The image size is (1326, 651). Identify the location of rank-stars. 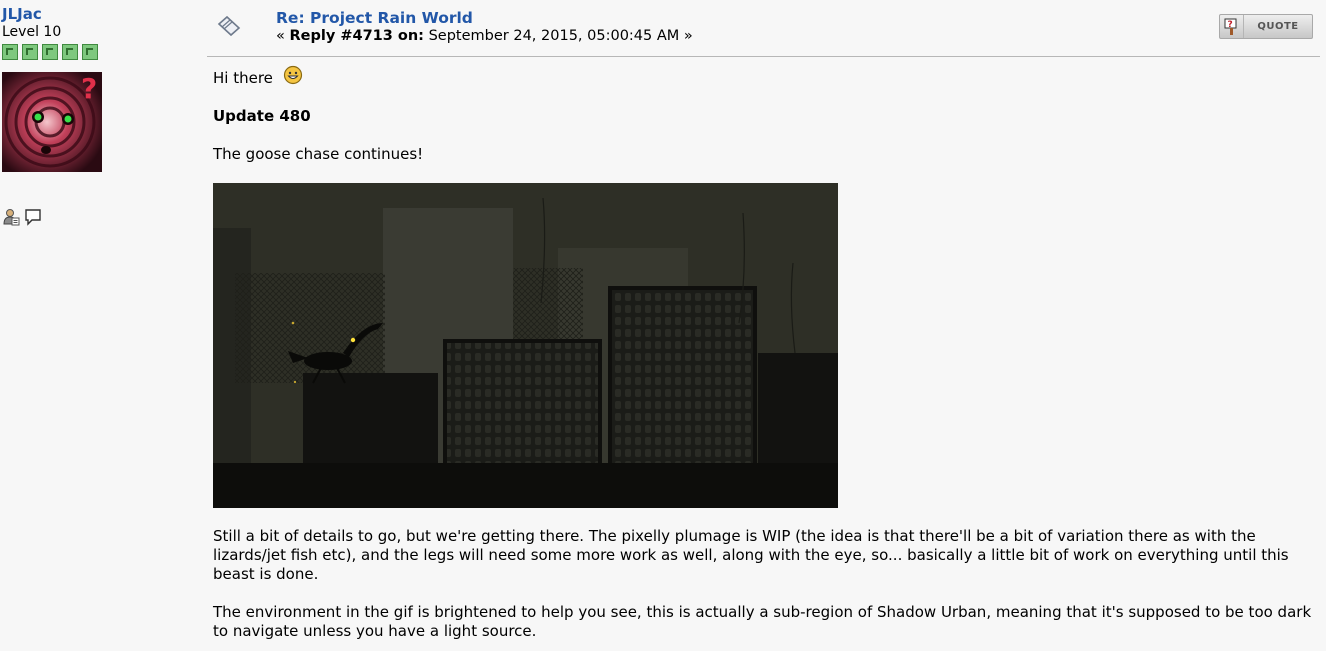
(97, 52).